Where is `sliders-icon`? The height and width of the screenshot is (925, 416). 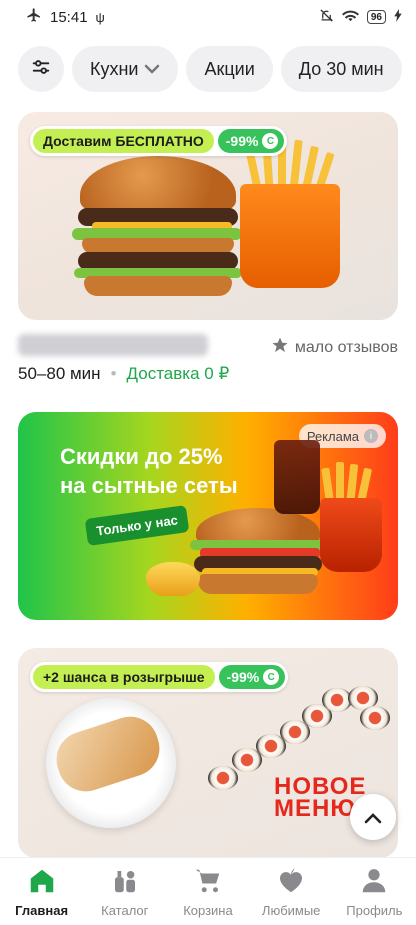
sliders-icon is located at coordinates (41, 69).